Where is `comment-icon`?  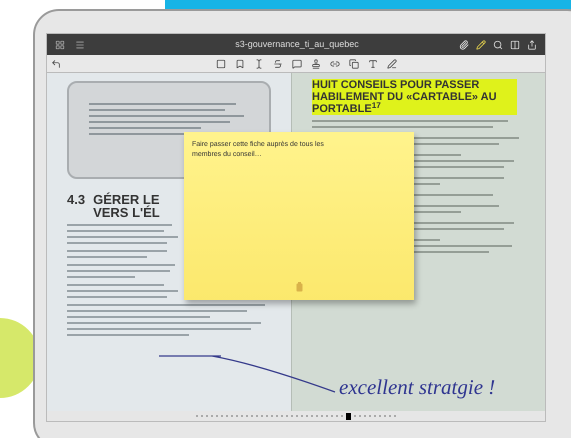
comment-icon is located at coordinates (297, 63).